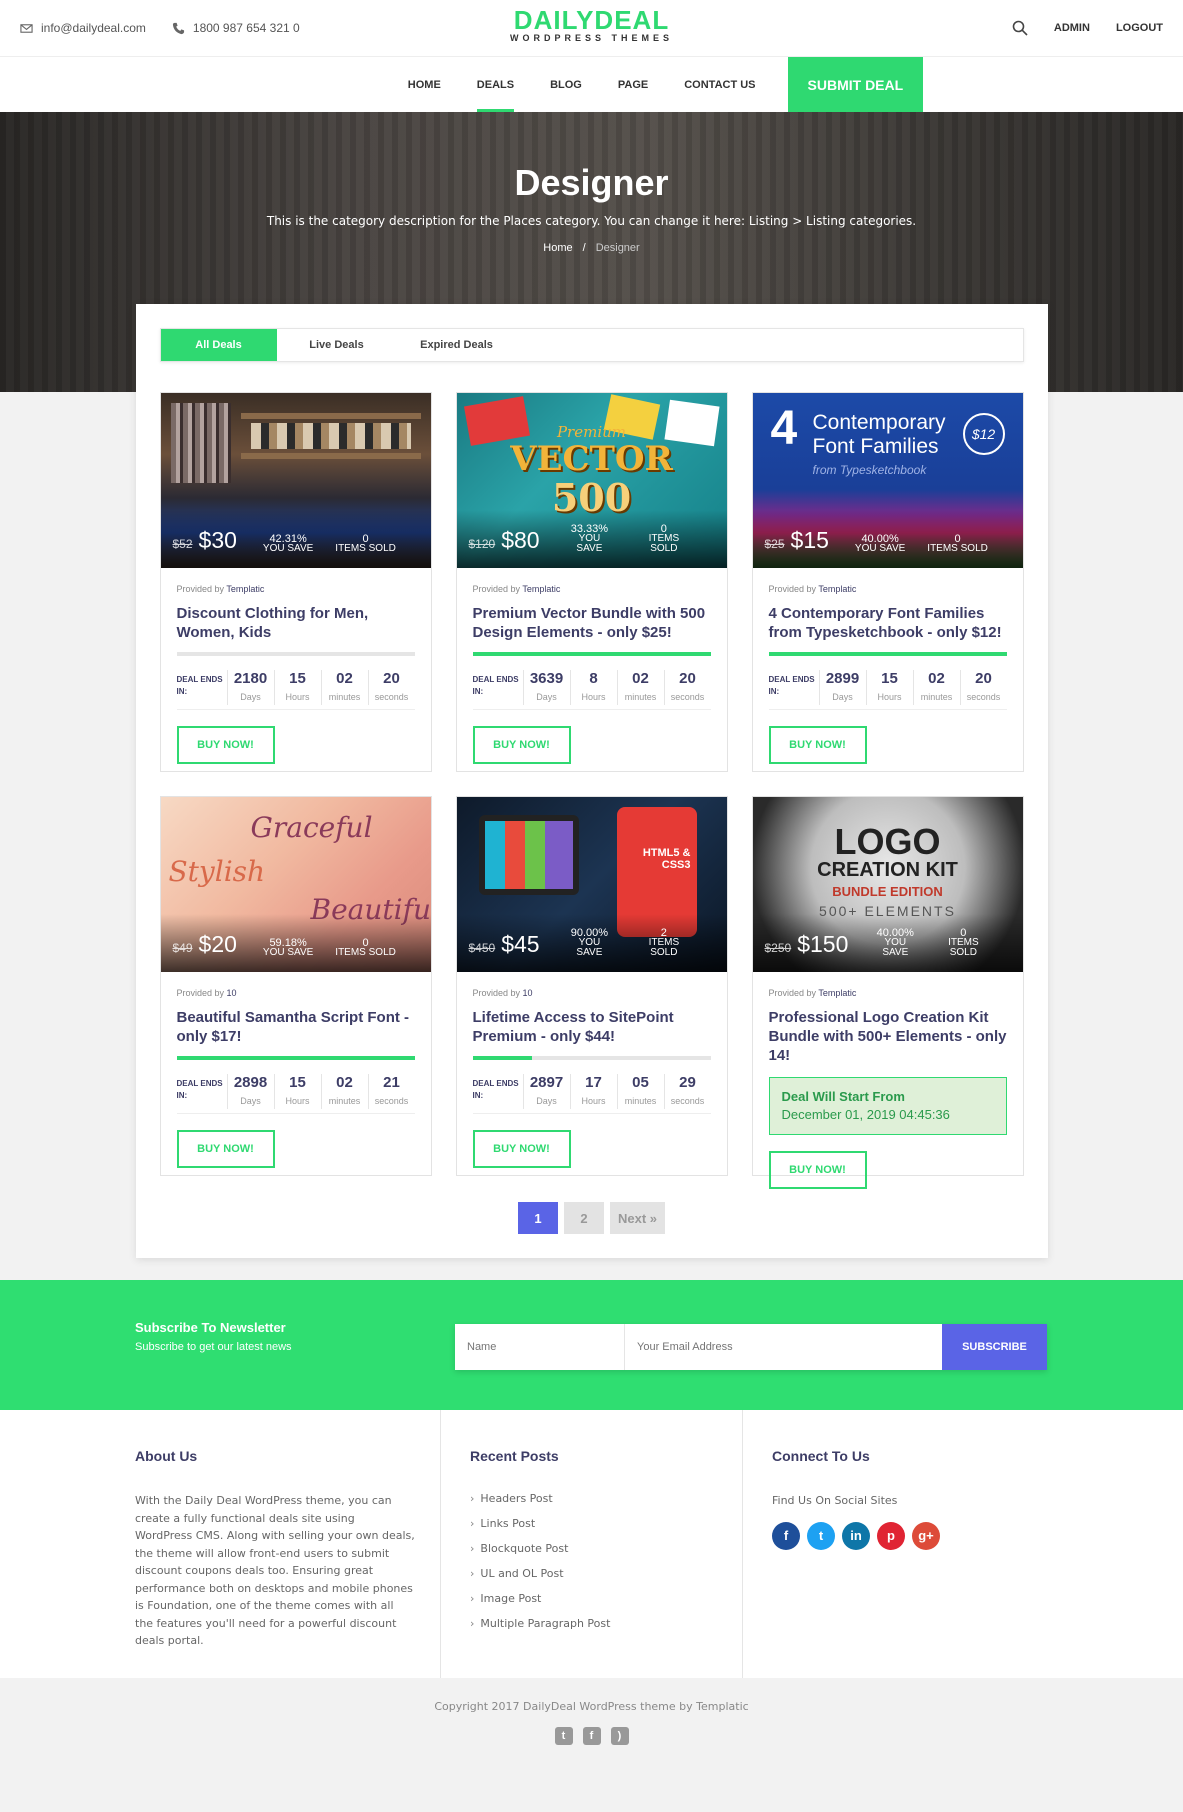 This screenshot has height=1812, width=1183. What do you see at coordinates (856, 1535) in the screenshot?
I see `linkedin-icon: in` at bounding box center [856, 1535].